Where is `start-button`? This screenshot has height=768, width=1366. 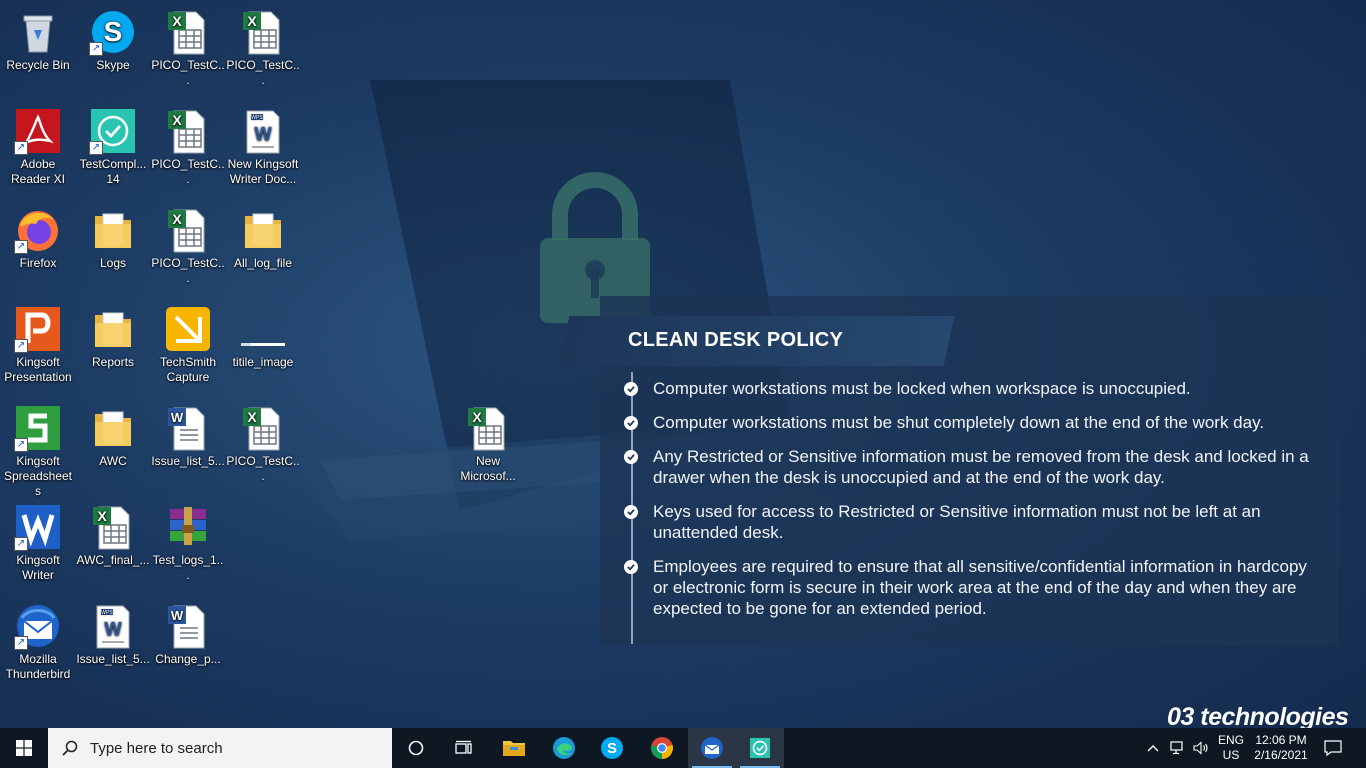 start-button is located at coordinates (24, 748).